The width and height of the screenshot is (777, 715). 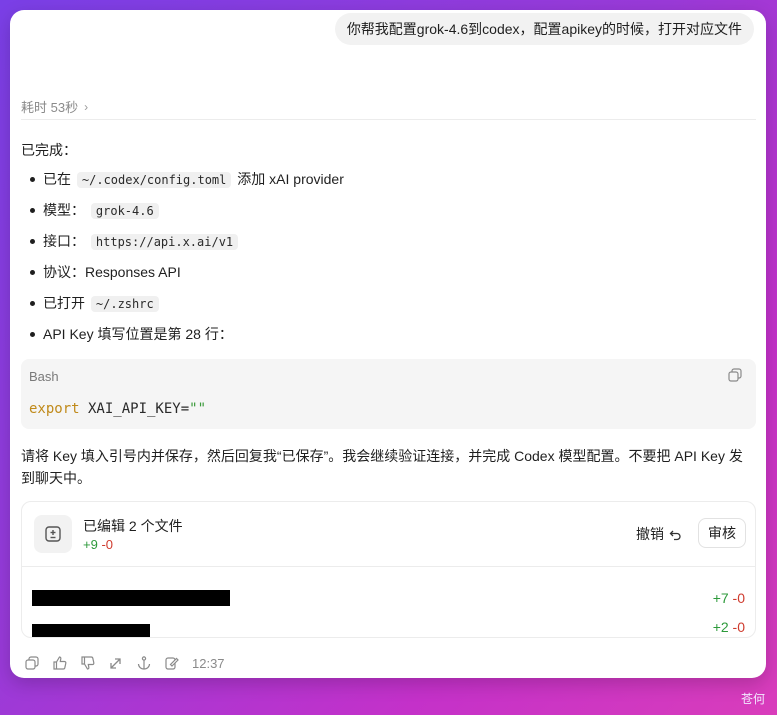 I want to click on anchor-icon, so click(x=144, y=663).